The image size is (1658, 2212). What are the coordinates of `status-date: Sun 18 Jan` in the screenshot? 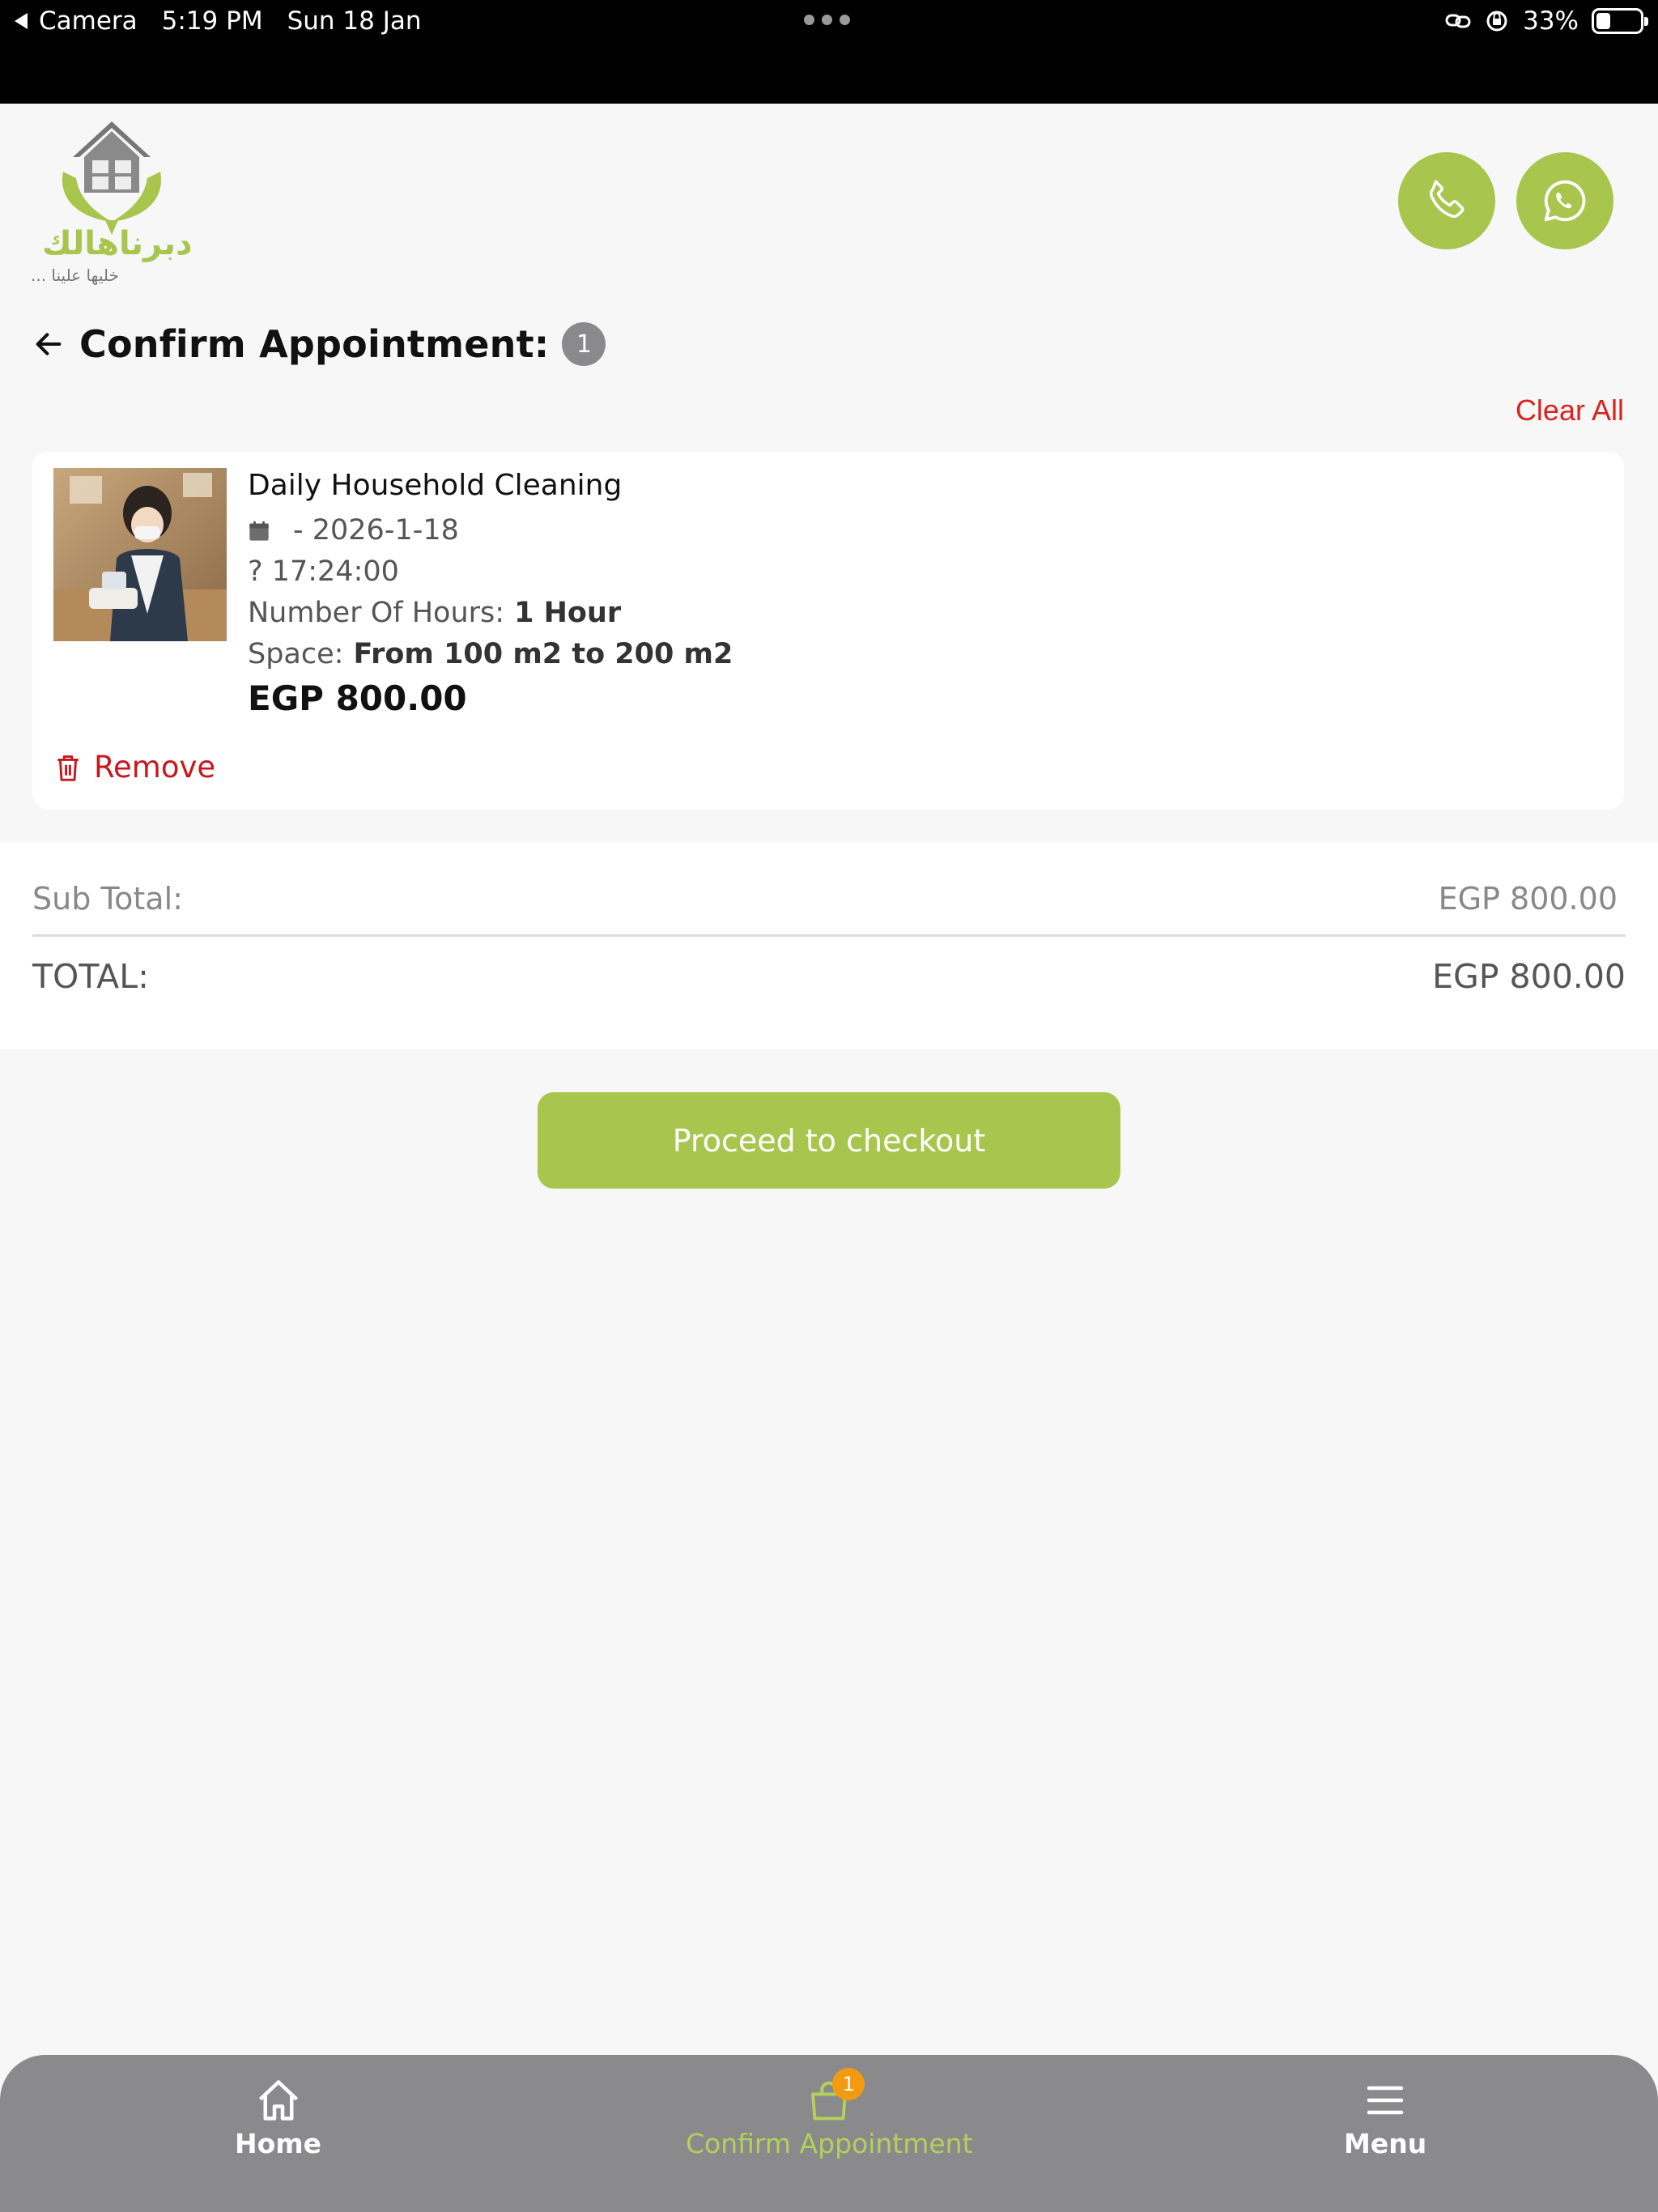 It's located at (354, 21).